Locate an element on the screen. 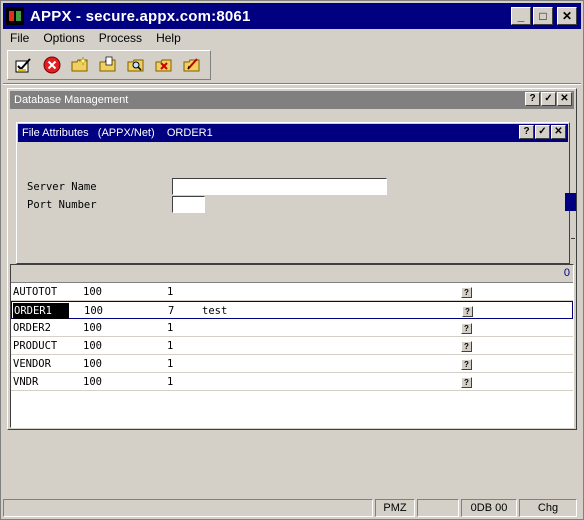 Image resolution: width=584 pixels, height=520 pixels. folder-open-icon is located at coordinates (108, 65).